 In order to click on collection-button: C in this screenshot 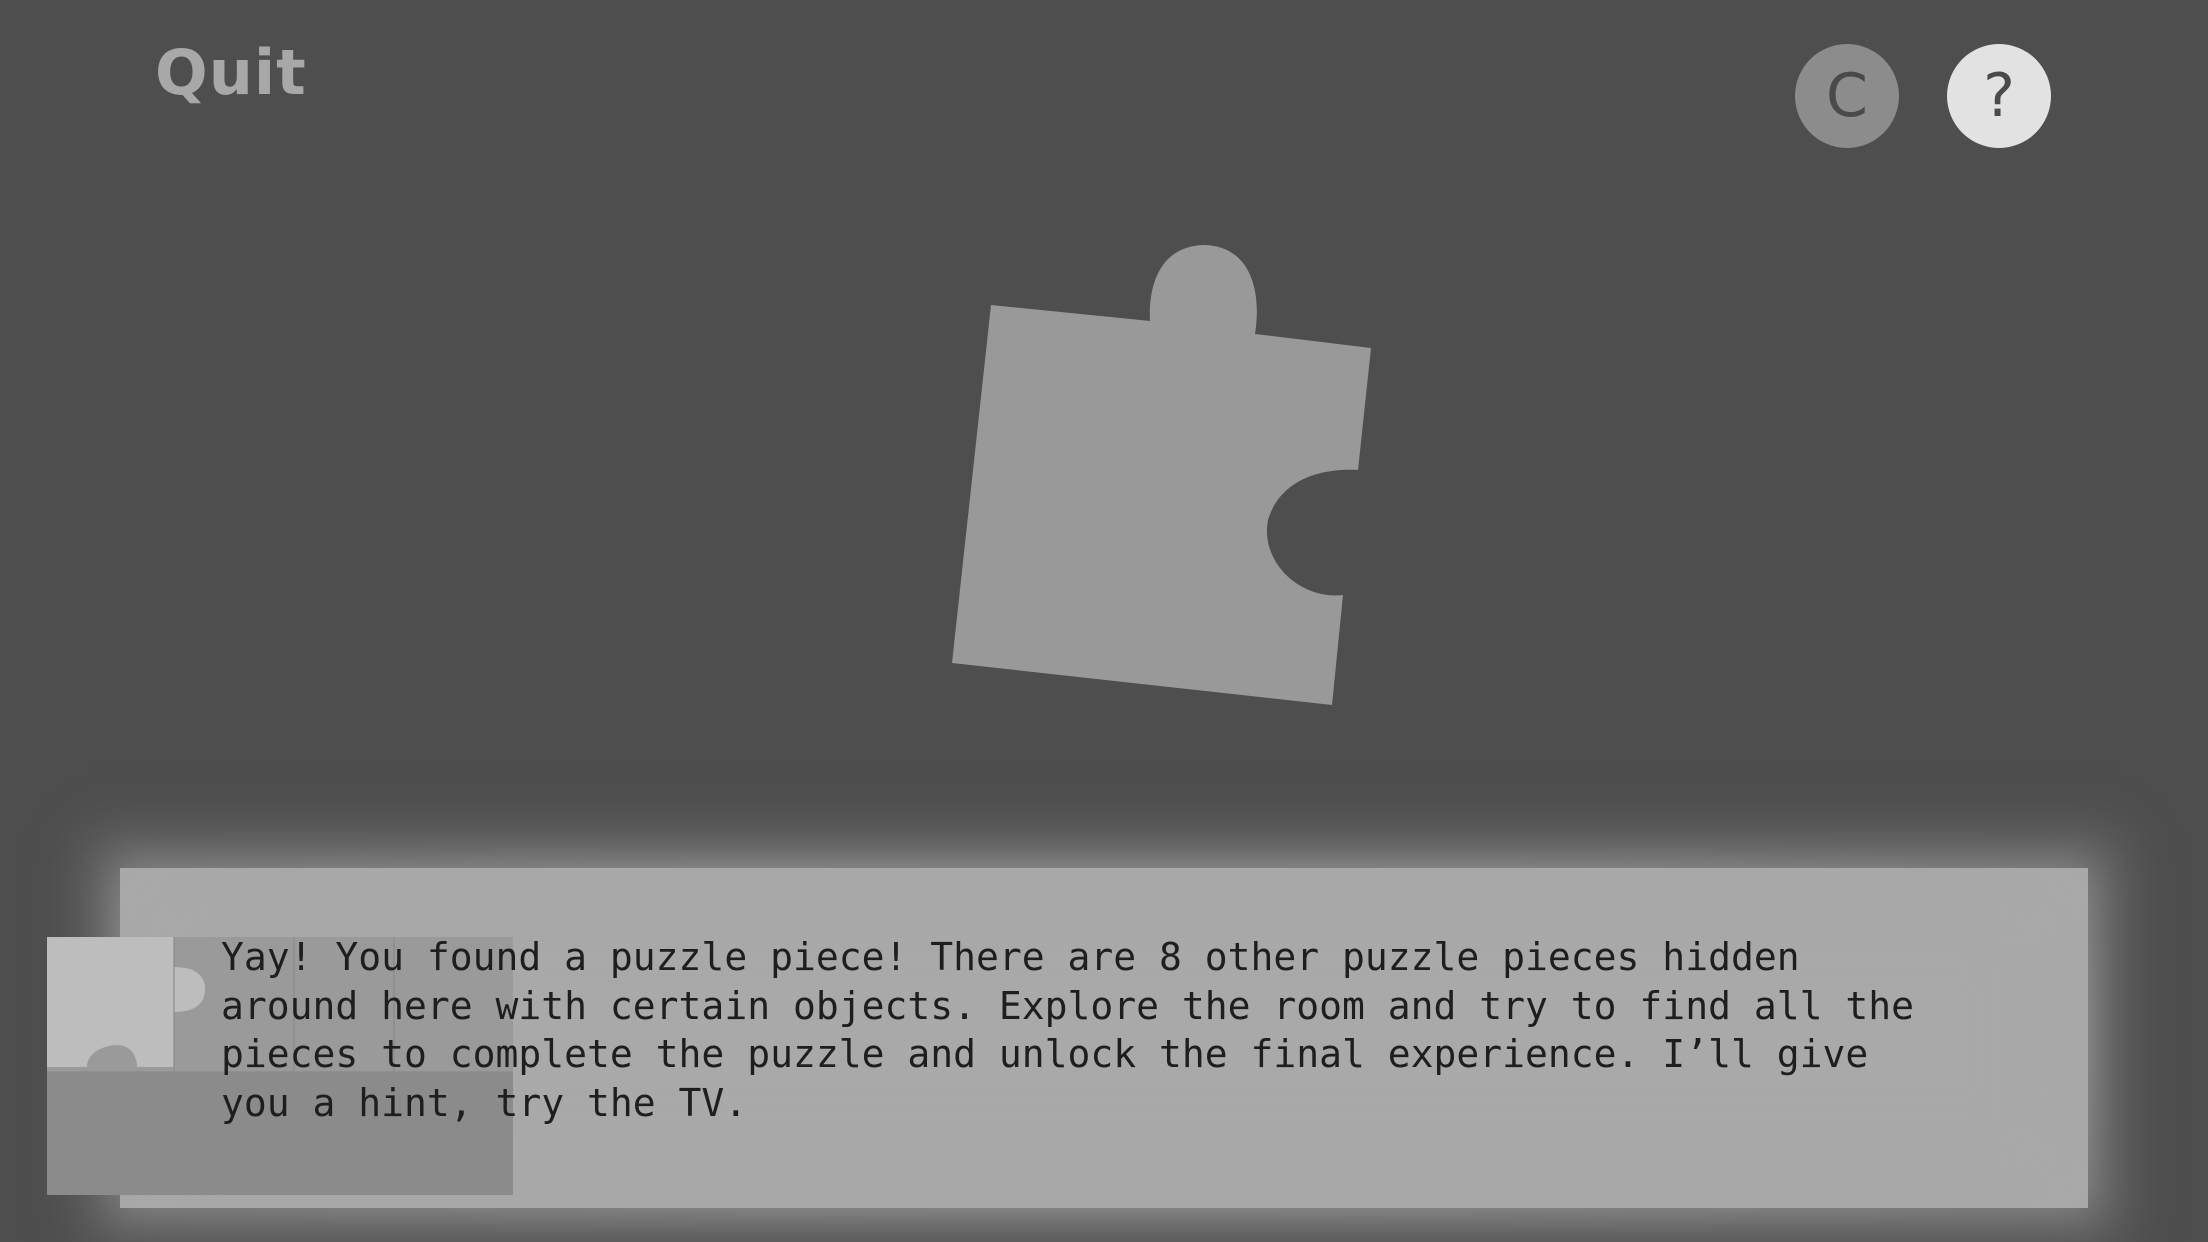, I will do `click(1847, 96)`.